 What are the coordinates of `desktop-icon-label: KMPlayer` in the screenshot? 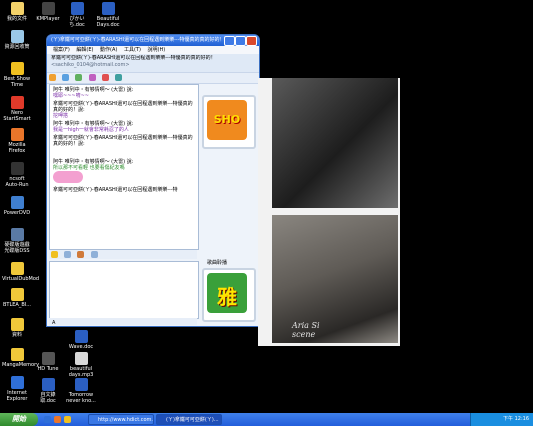 It's located at (48, 19).